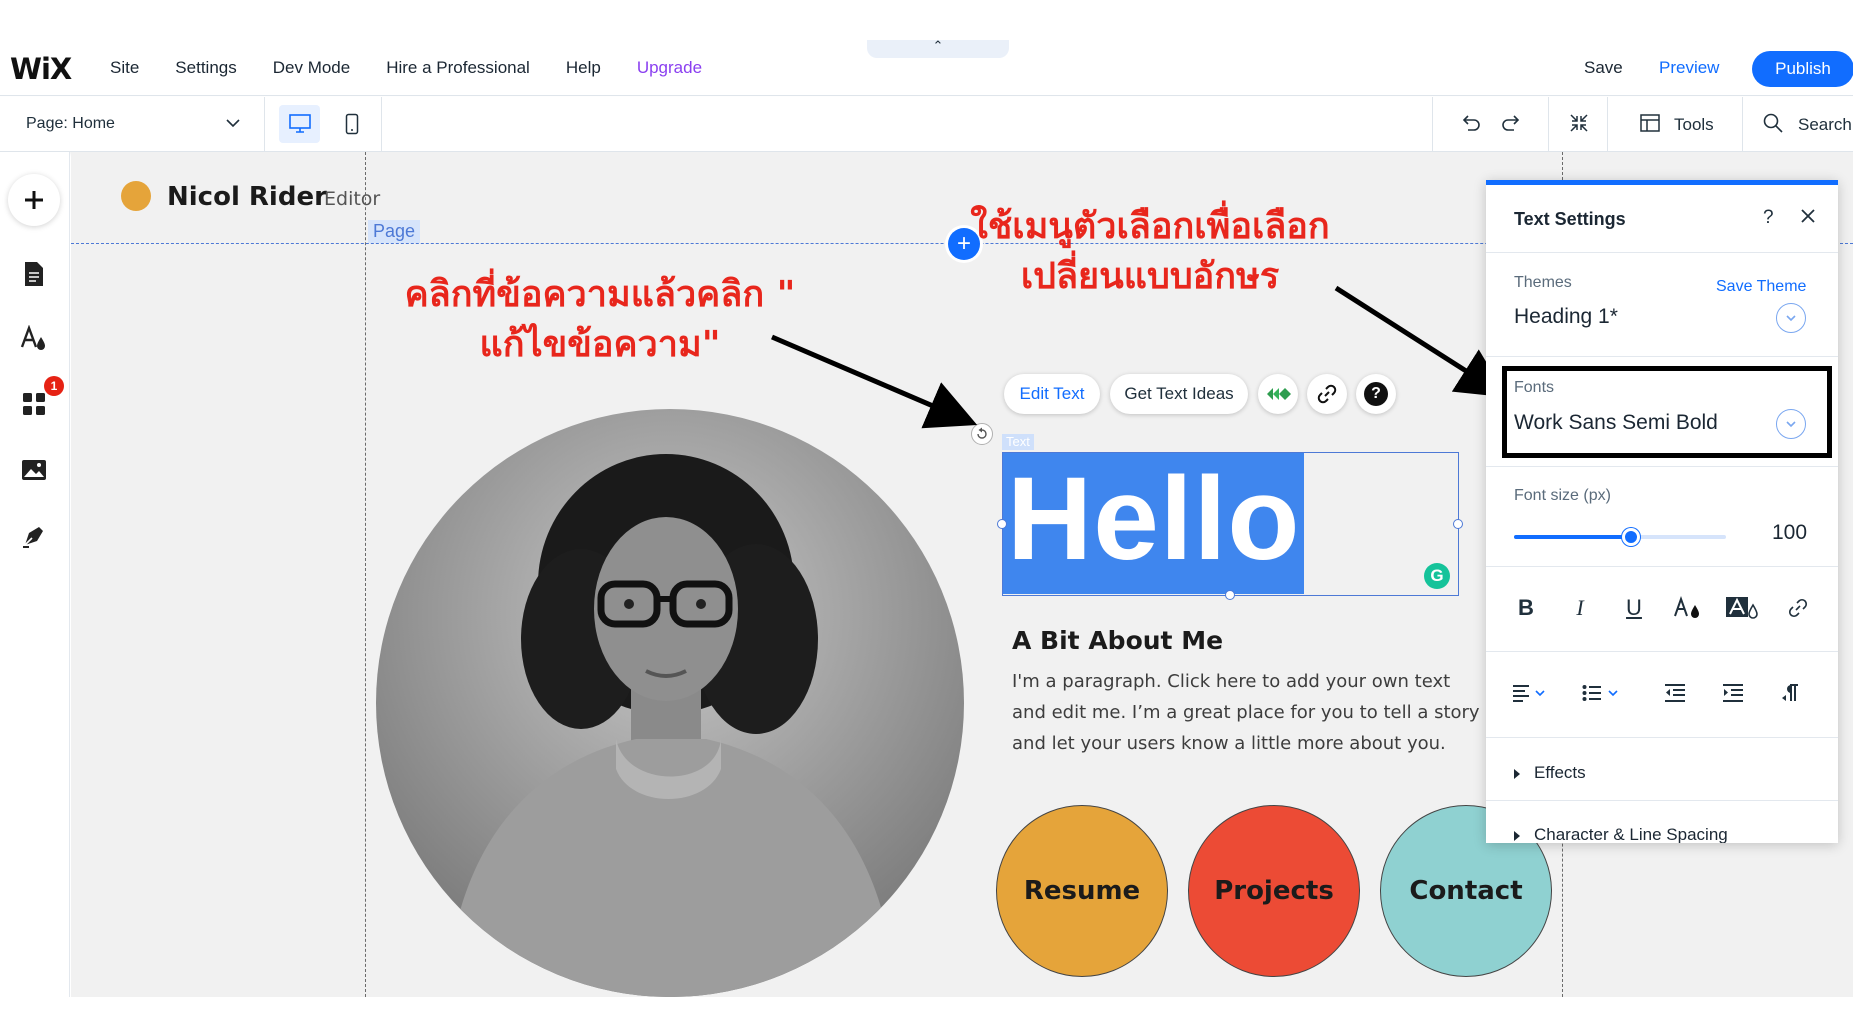 This screenshot has height=1035, width=1853. What do you see at coordinates (1768, 218) in the screenshot?
I see `panel-help-button: ?` at bounding box center [1768, 218].